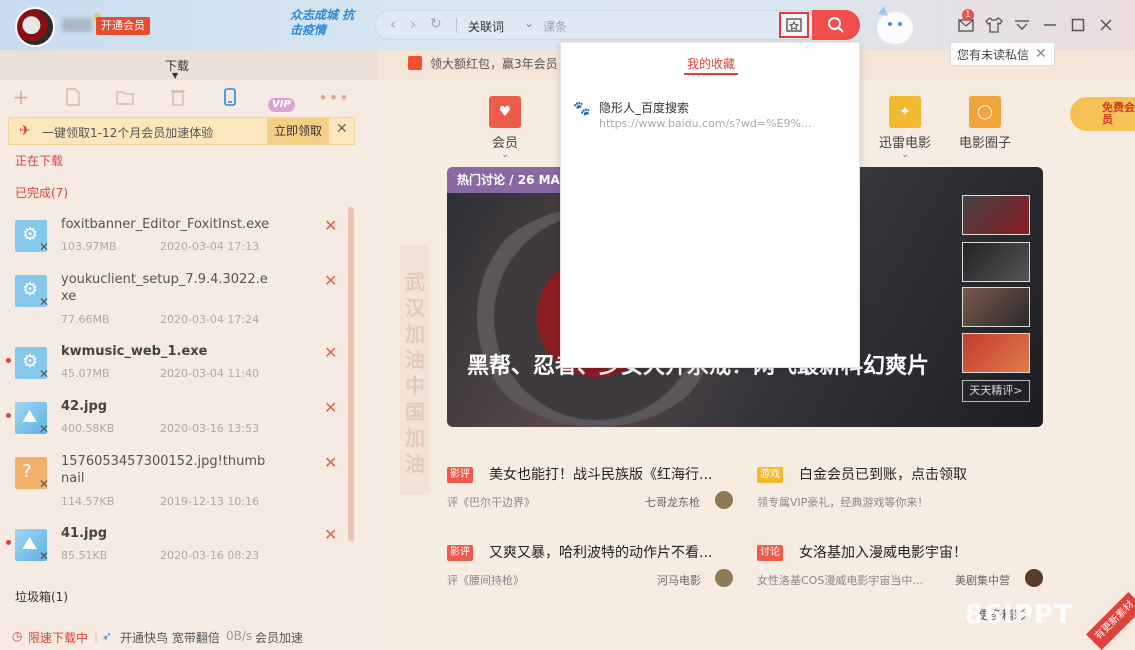  I want to click on news-item: 游戏 白金会员已到账，点击领取 领专属VIP豪礼，经典游戏等你来！, so click(902, 492).